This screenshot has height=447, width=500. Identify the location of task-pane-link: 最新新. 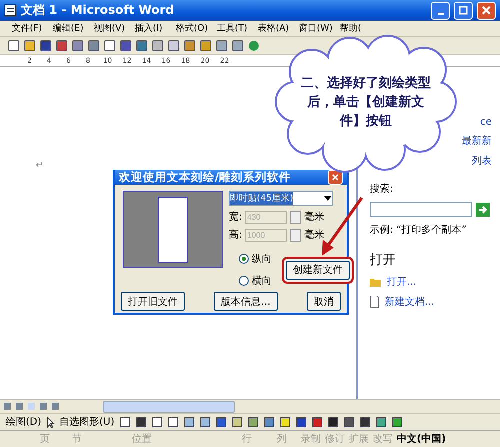
(477, 141).